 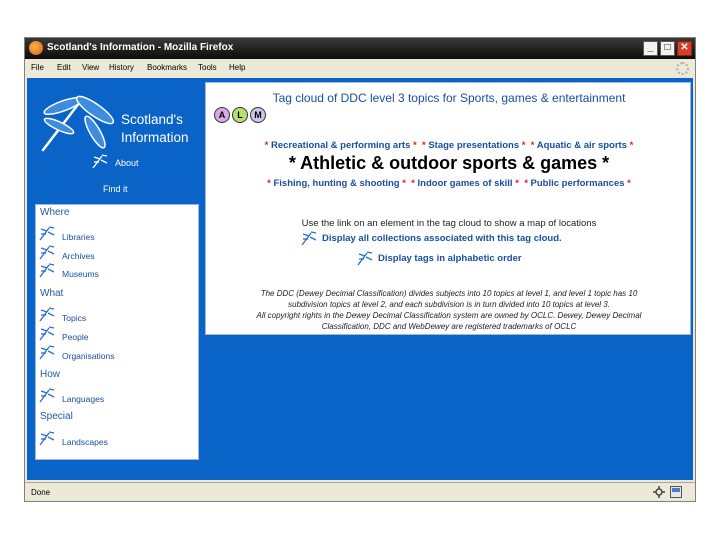 What do you see at coordinates (336, 183) in the screenshot?
I see `tag-fishing-hunting: Fishing, hunting & shooting` at bounding box center [336, 183].